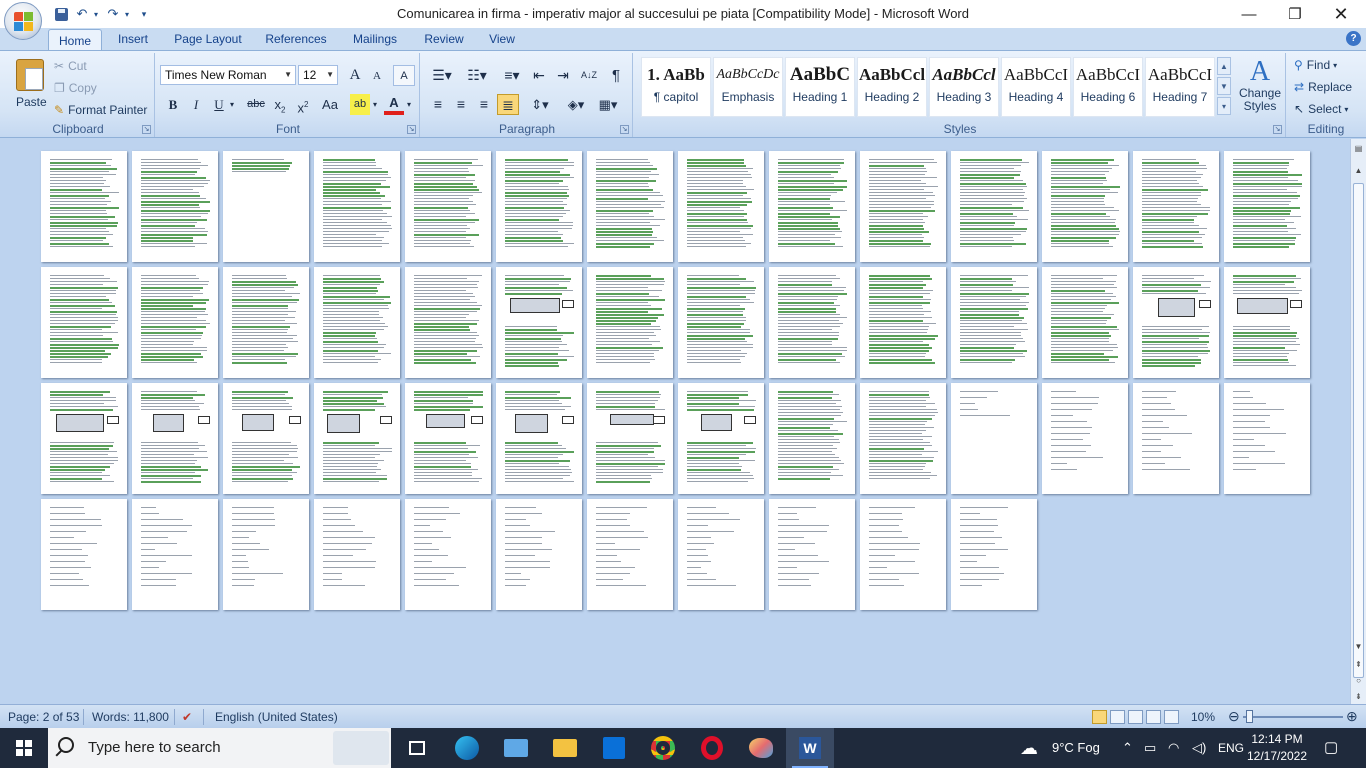 This screenshot has width=1366, height=768. Describe the element at coordinates (484, 104) in the screenshot. I see `align-right-icon: ≡` at that location.